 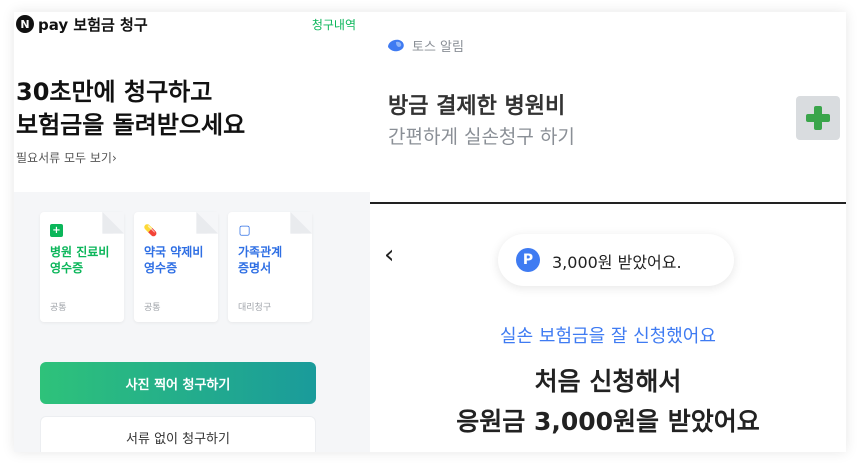 I want to click on required-docs-label: 필요서류 모두 보기, so click(x=64, y=158).